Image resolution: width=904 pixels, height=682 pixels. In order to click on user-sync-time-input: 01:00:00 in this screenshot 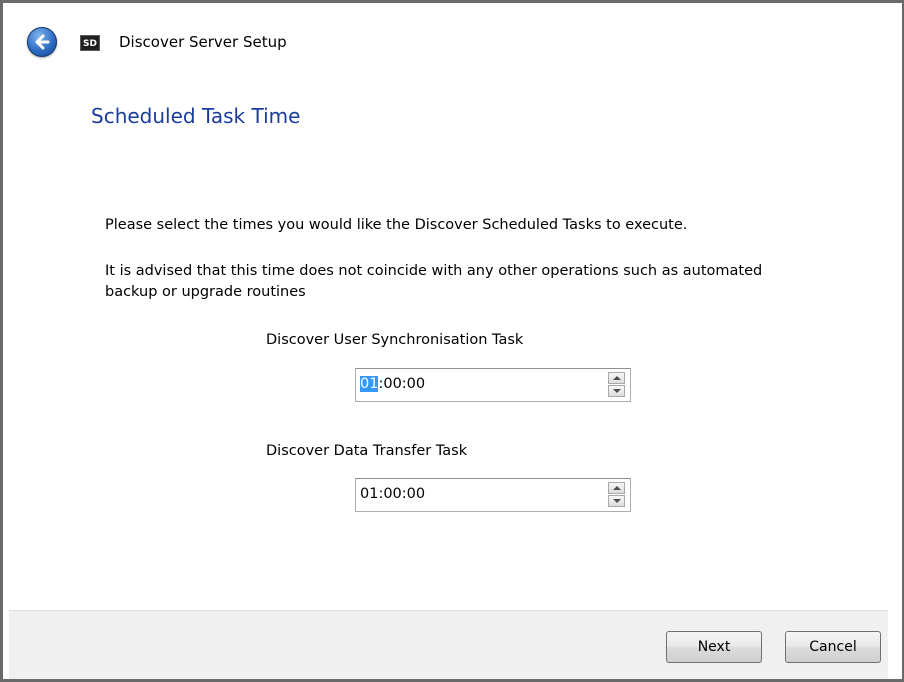, I will do `click(493, 385)`.